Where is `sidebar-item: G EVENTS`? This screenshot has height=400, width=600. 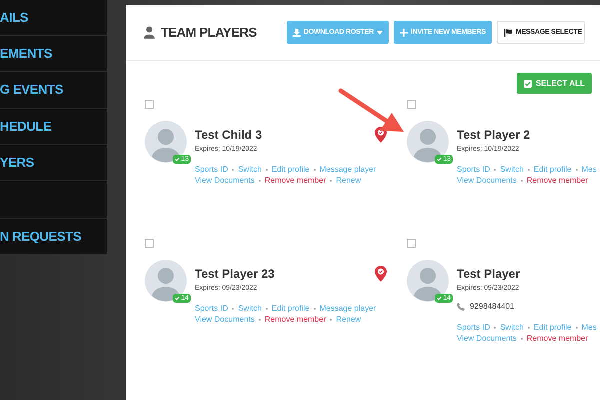
sidebar-item: G EVENTS is located at coordinates (32, 90).